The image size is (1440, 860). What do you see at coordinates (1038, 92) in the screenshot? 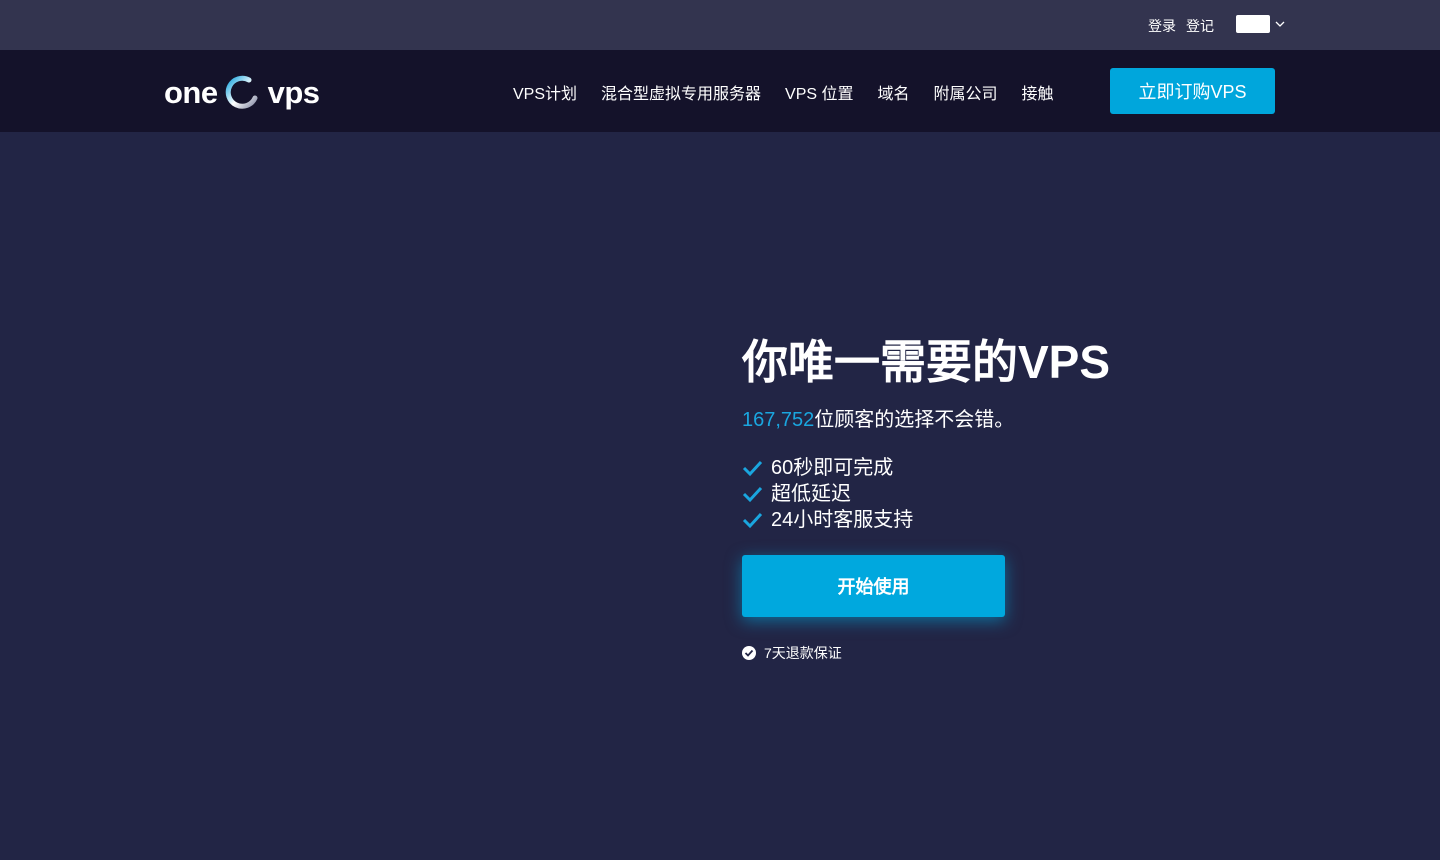
I see `nav-item-contact: 接触` at bounding box center [1038, 92].